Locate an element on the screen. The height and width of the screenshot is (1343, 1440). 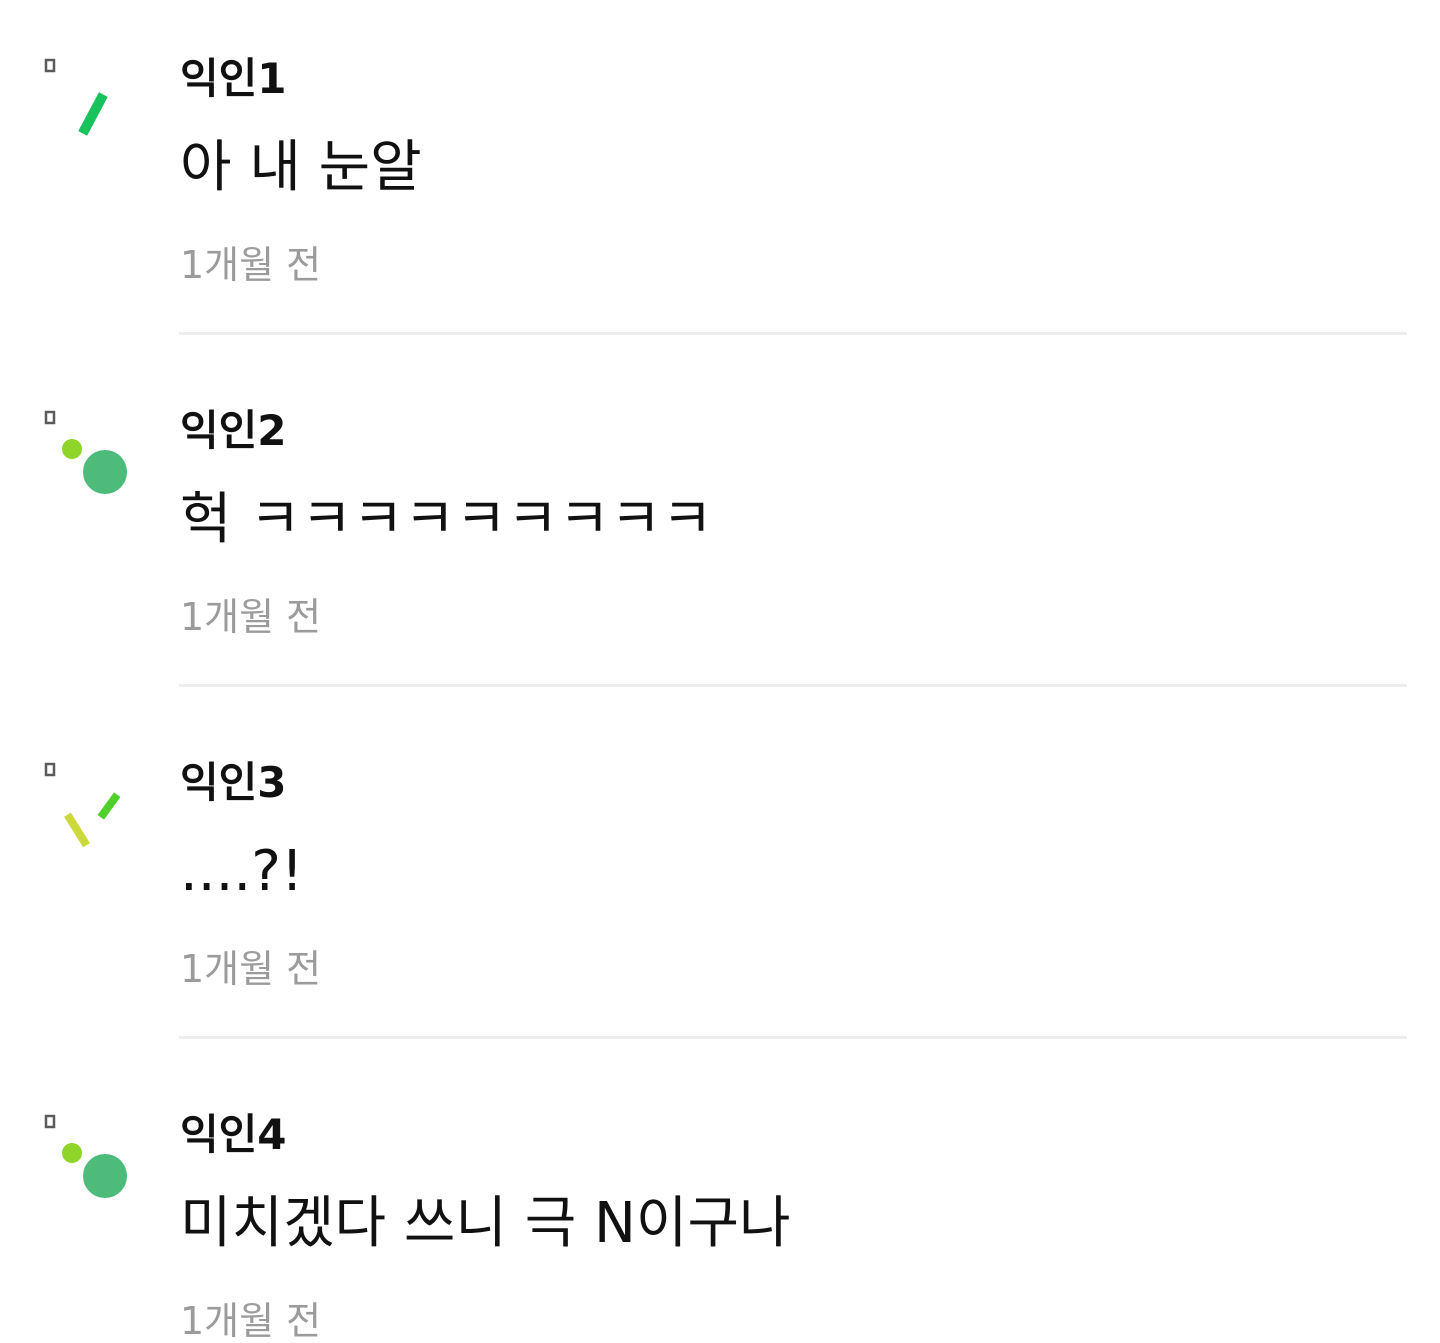
comment-text: ....?! is located at coordinates (242, 871).